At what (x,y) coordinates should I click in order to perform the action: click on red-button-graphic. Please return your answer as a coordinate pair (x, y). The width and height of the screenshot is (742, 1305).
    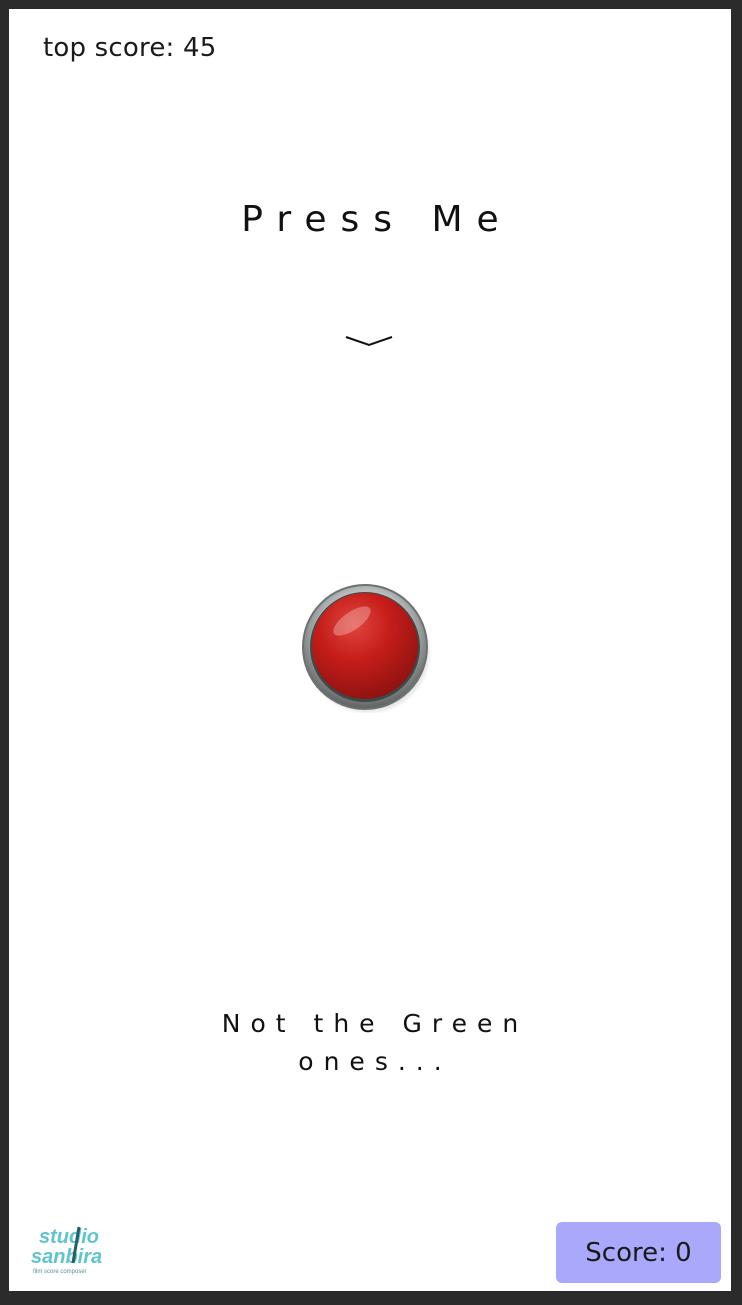
    Looking at the image, I should click on (367, 649).